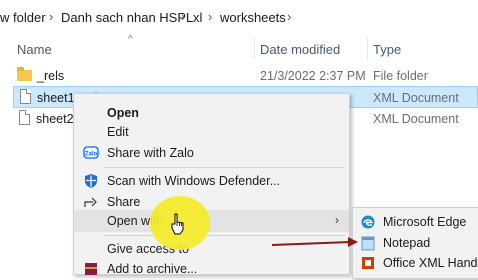 The image size is (478, 280). I want to click on folder-icon, so click(24, 74).